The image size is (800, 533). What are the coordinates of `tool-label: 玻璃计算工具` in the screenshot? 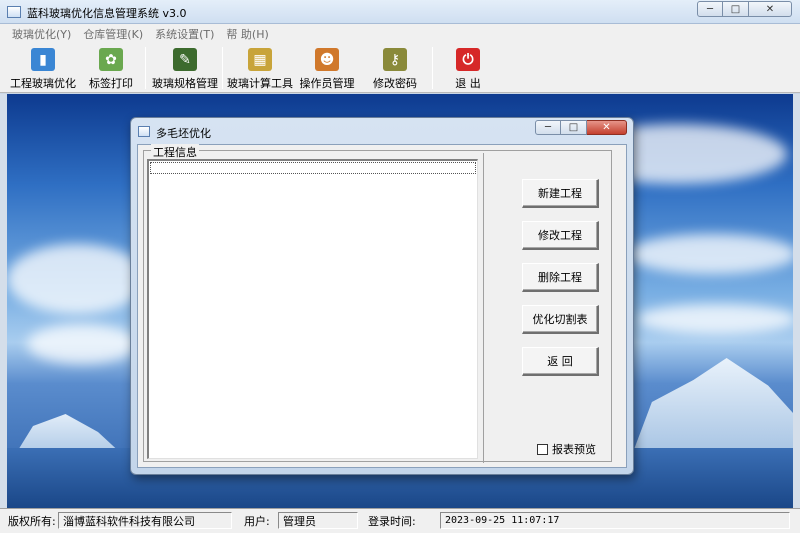 It's located at (260, 83).